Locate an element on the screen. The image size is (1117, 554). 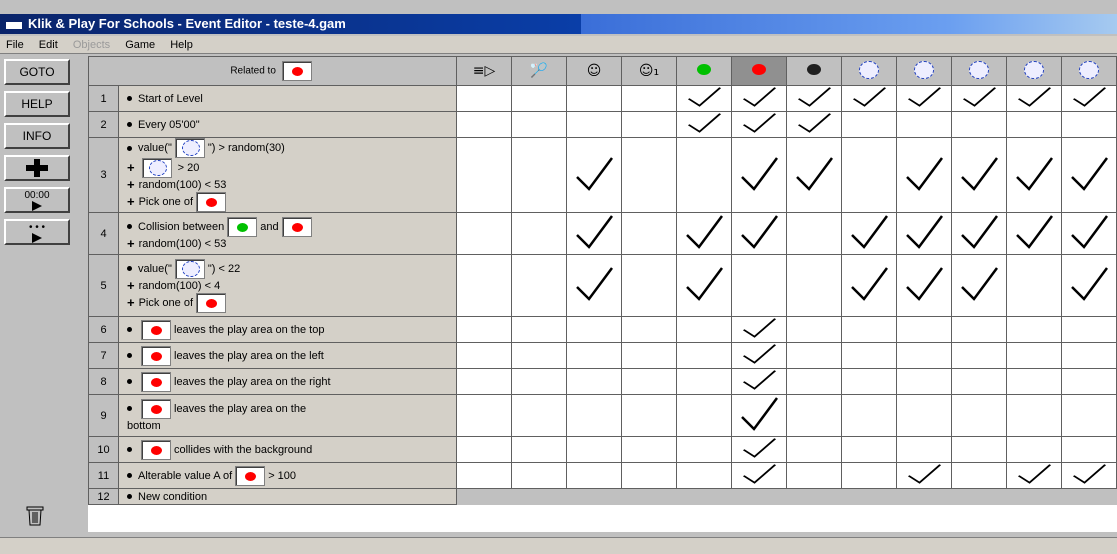
object-column-3: ☺ is located at coordinates (594, 71).